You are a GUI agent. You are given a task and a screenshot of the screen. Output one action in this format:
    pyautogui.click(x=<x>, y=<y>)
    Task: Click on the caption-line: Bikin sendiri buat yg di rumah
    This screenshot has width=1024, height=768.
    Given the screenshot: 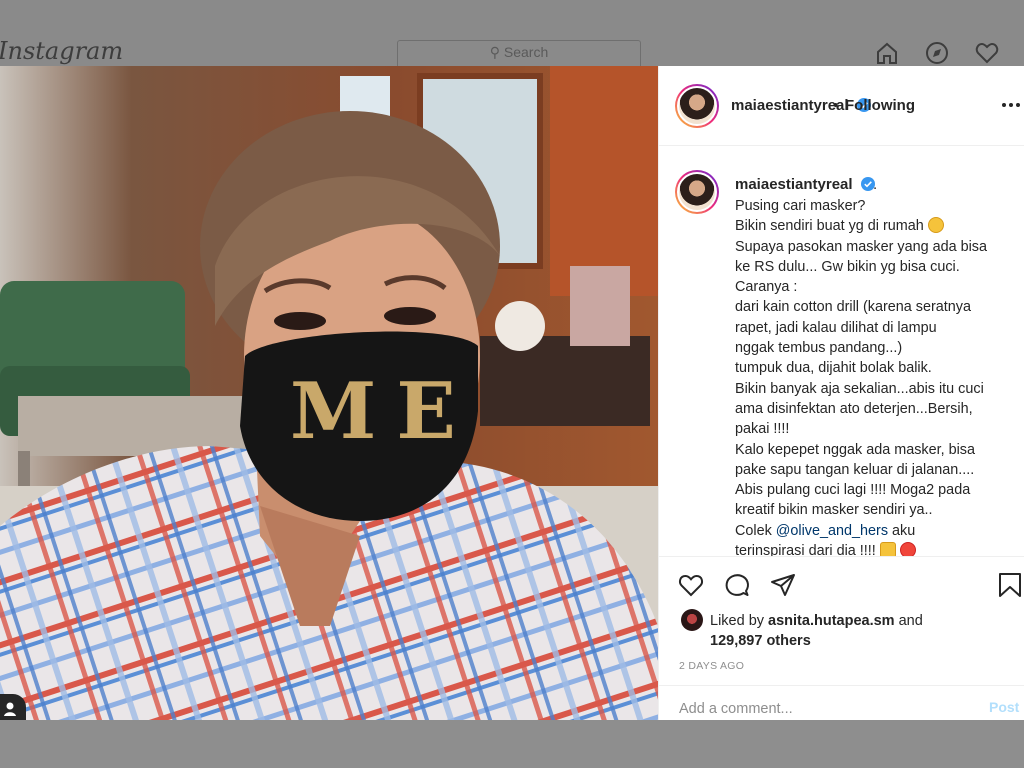 What is the action you would take?
    pyautogui.click(x=879, y=226)
    